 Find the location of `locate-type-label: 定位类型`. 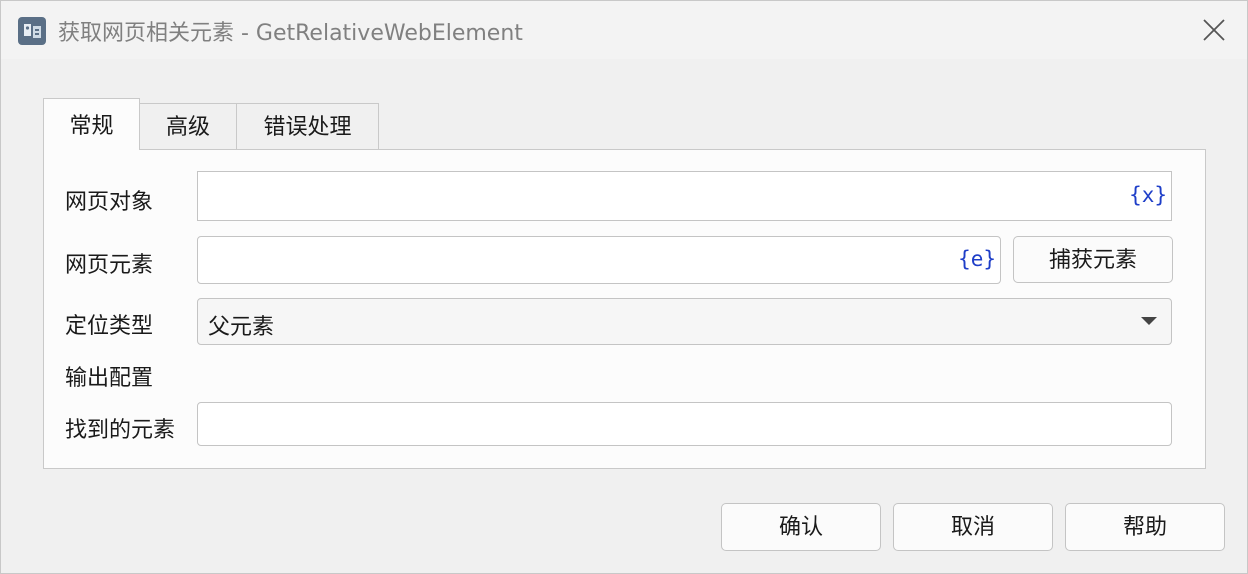

locate-type-label: 定位类型 is located at coordinates (109, 326).